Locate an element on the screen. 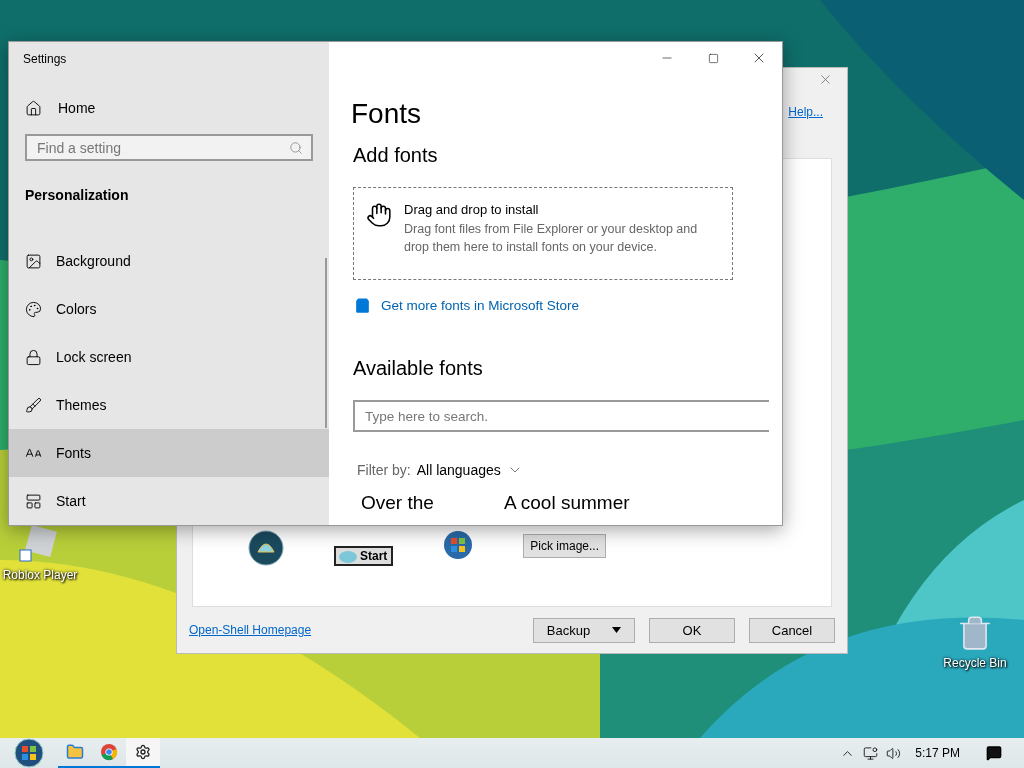  homepage-link: Open-Shell Homepage is located at coordinates (250, 630).